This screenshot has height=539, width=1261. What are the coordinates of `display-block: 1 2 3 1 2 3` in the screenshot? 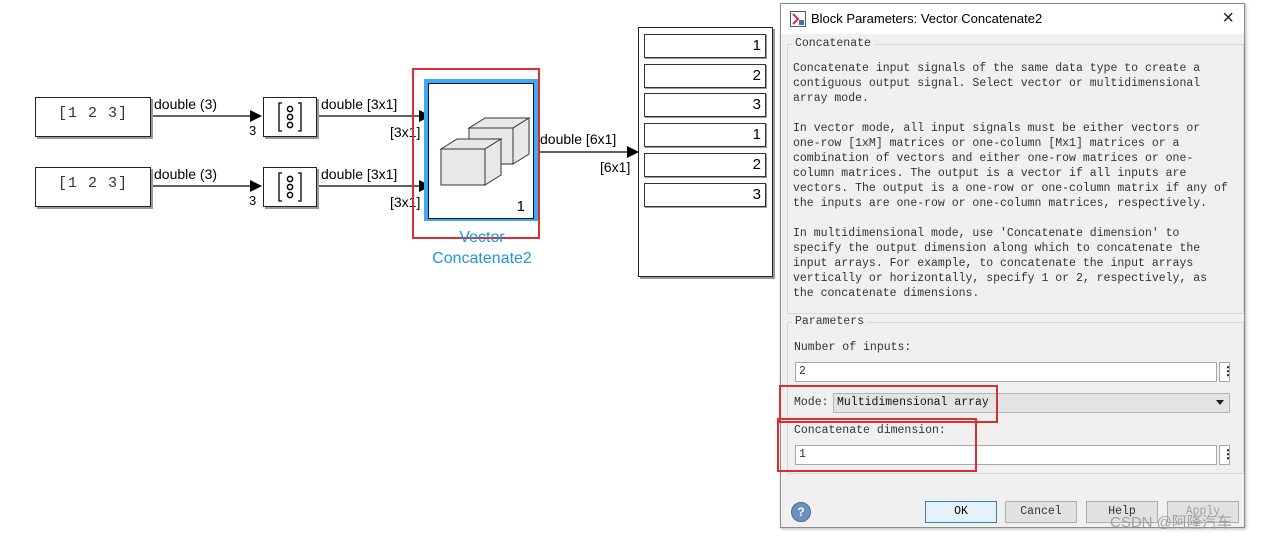 It's located at (705, 152).